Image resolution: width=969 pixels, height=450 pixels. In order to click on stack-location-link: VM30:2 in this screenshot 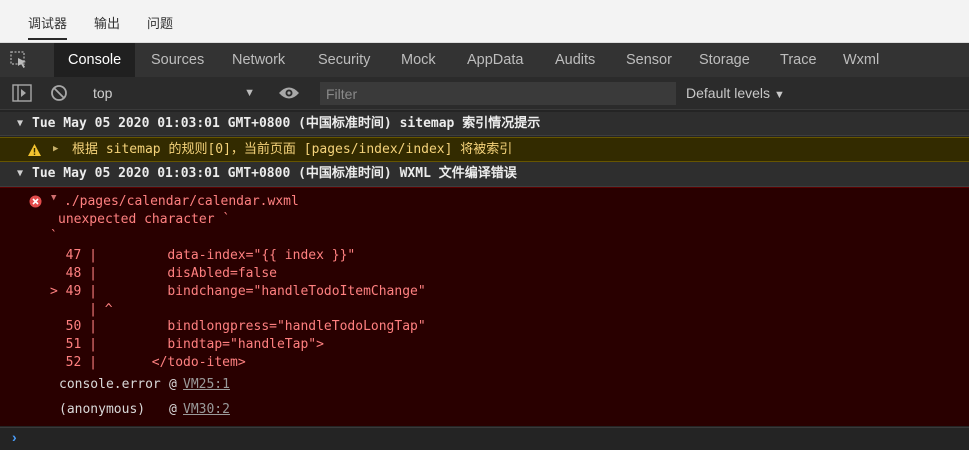, I will do `click(206, 409)`.